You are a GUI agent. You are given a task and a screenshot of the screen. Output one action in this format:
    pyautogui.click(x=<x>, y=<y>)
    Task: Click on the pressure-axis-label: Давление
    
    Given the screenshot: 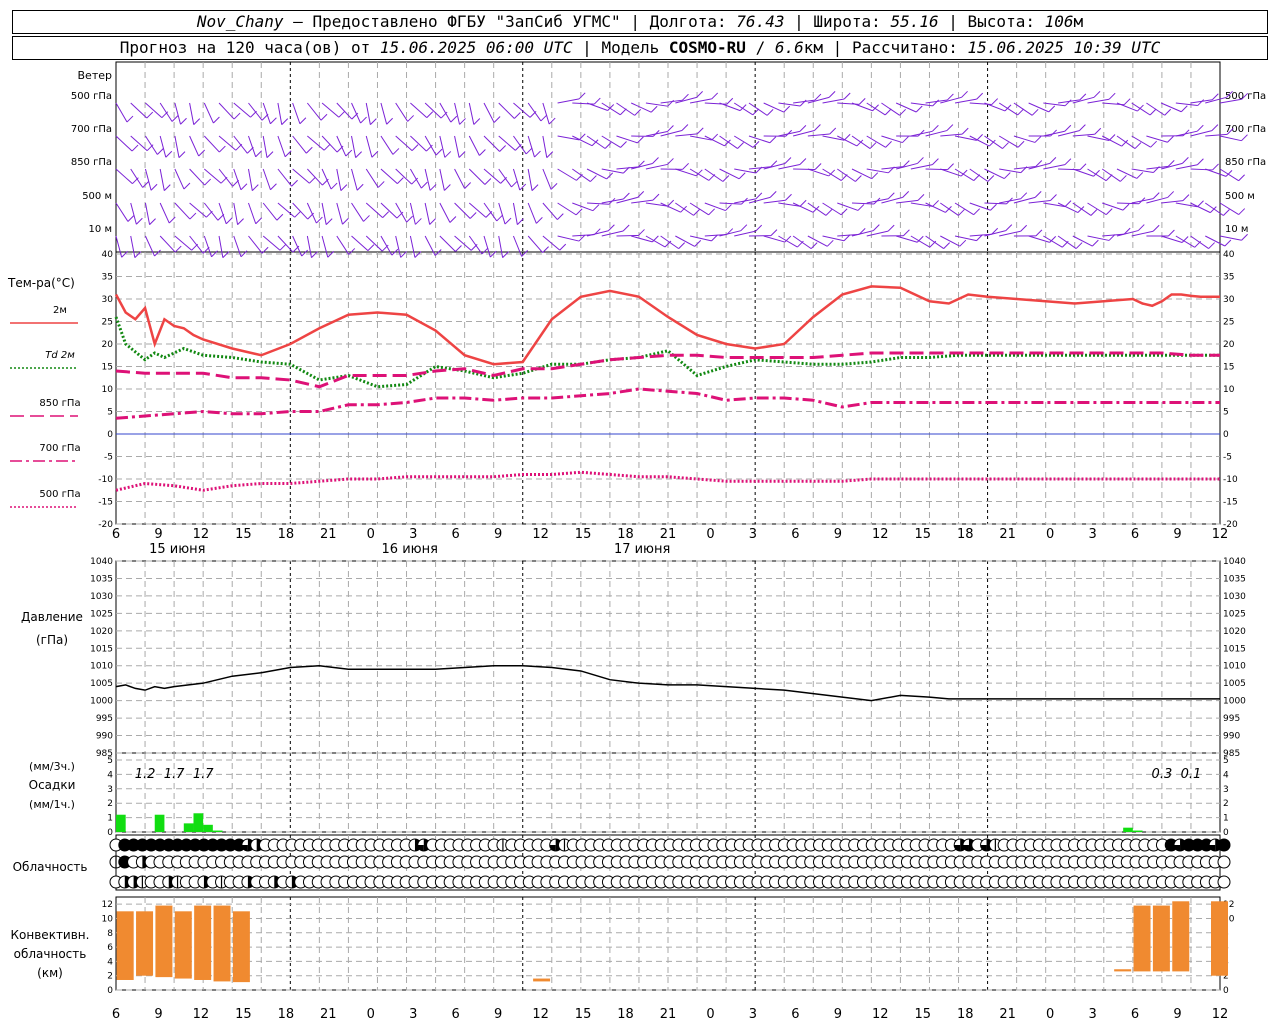 What is the action you would take?
    pyautogui.click(x=52, y=617)
    